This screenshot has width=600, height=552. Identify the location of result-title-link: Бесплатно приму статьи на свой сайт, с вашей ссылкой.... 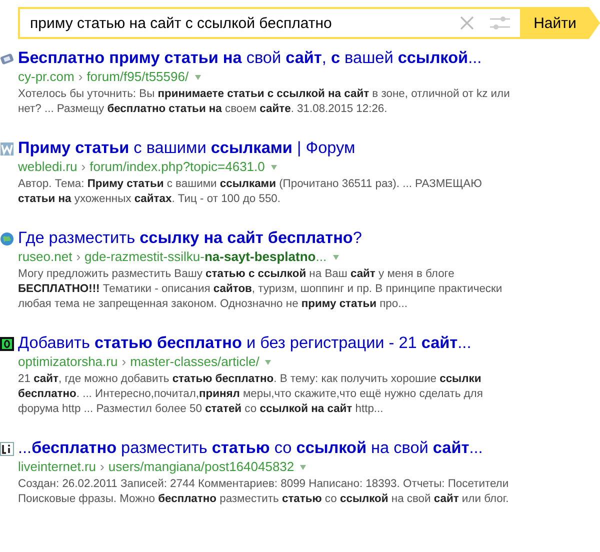
(250, 58).